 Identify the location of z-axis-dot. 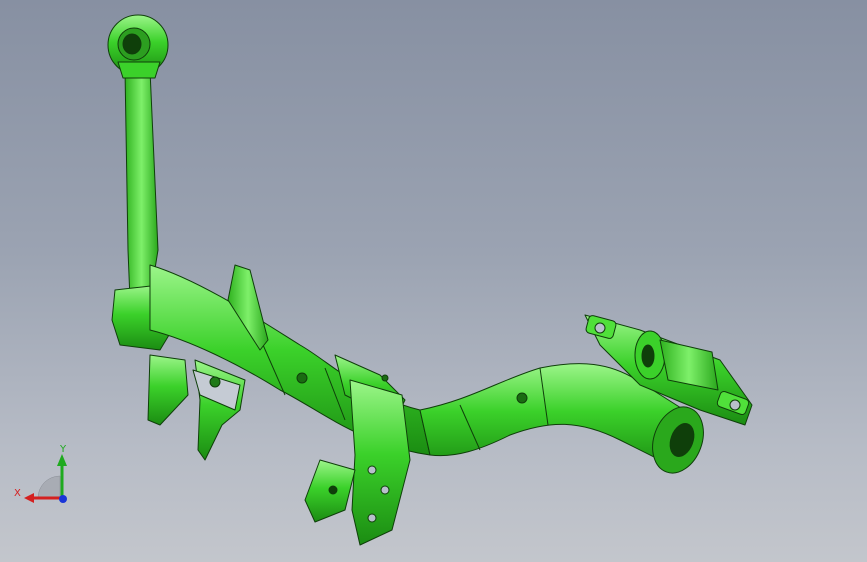
(63, 499).